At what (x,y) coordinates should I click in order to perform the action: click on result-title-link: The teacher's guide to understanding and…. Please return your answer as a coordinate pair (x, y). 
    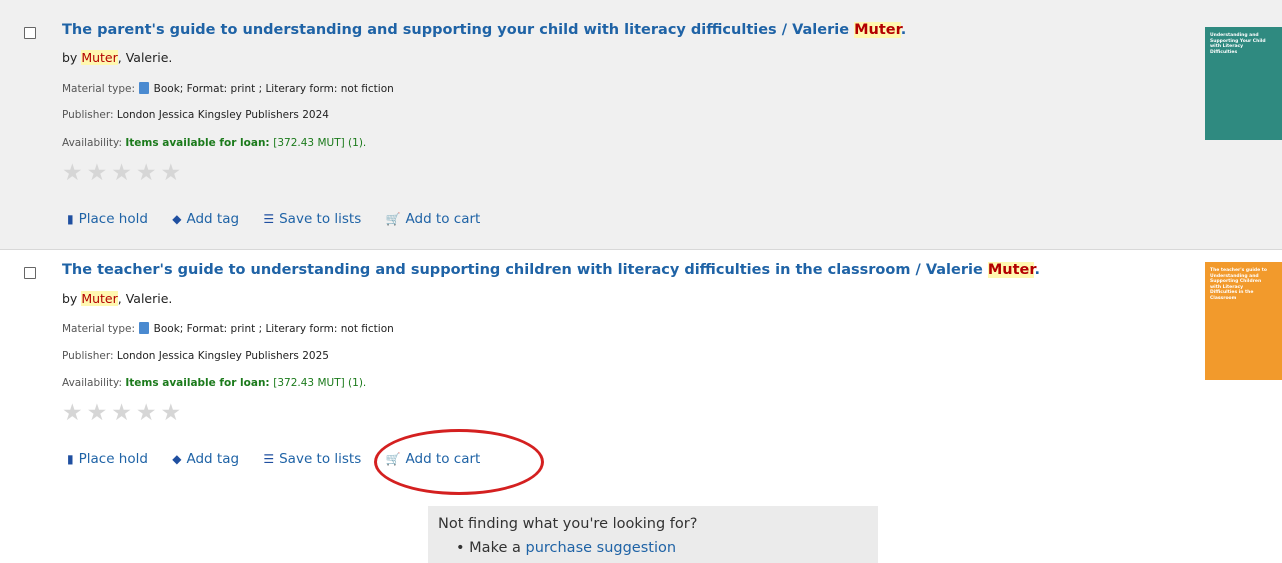
    Looking at the image, I should click on (551, 270).